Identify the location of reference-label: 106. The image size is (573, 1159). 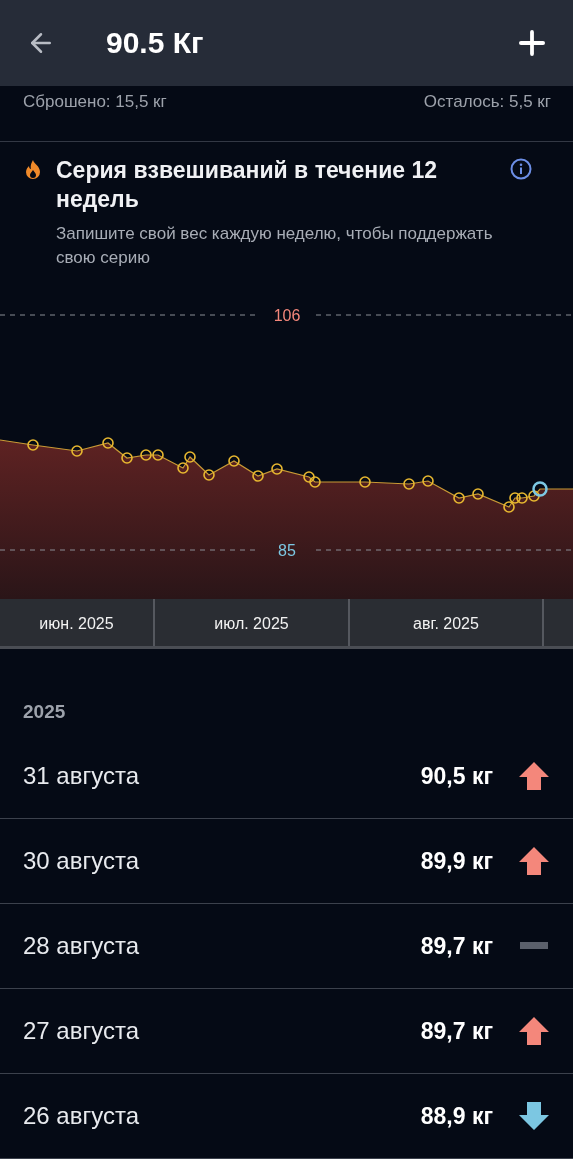
(287, 315).